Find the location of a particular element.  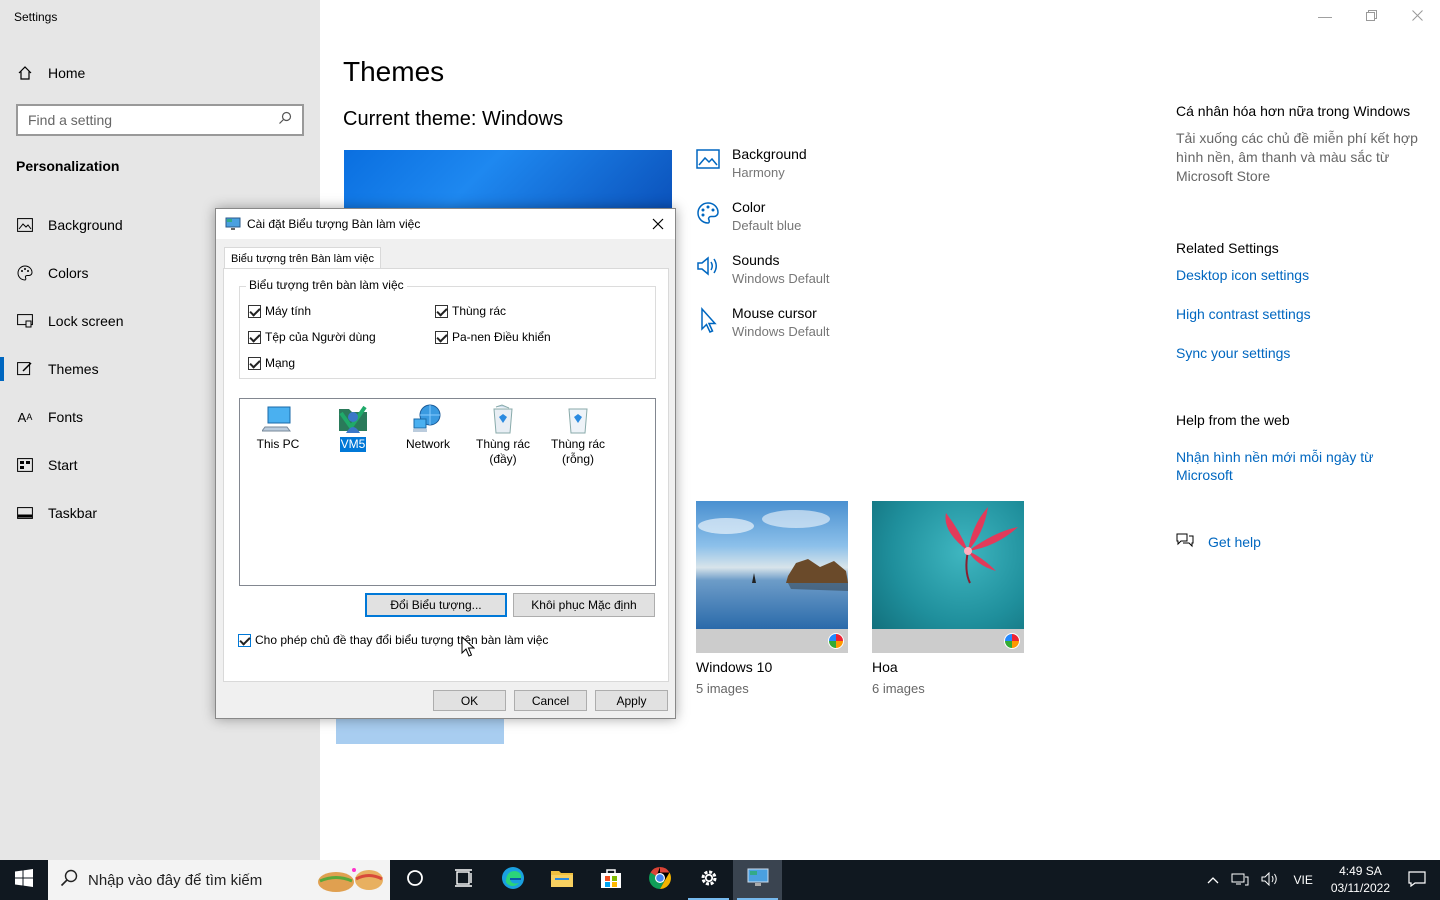

minimize-icon: — is located at coordinates (1325, 16).